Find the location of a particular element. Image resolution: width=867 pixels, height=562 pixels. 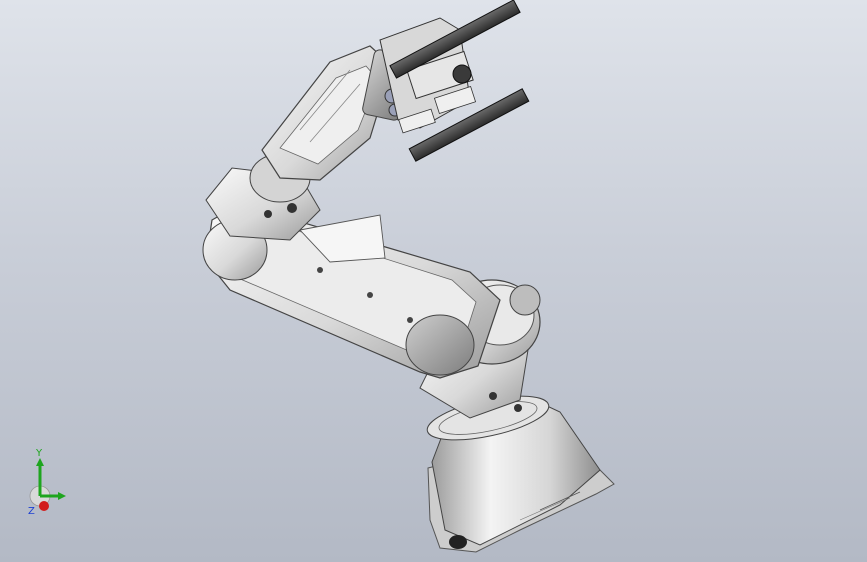

x-axis-arrowhead is located at coordinates (62, 496).